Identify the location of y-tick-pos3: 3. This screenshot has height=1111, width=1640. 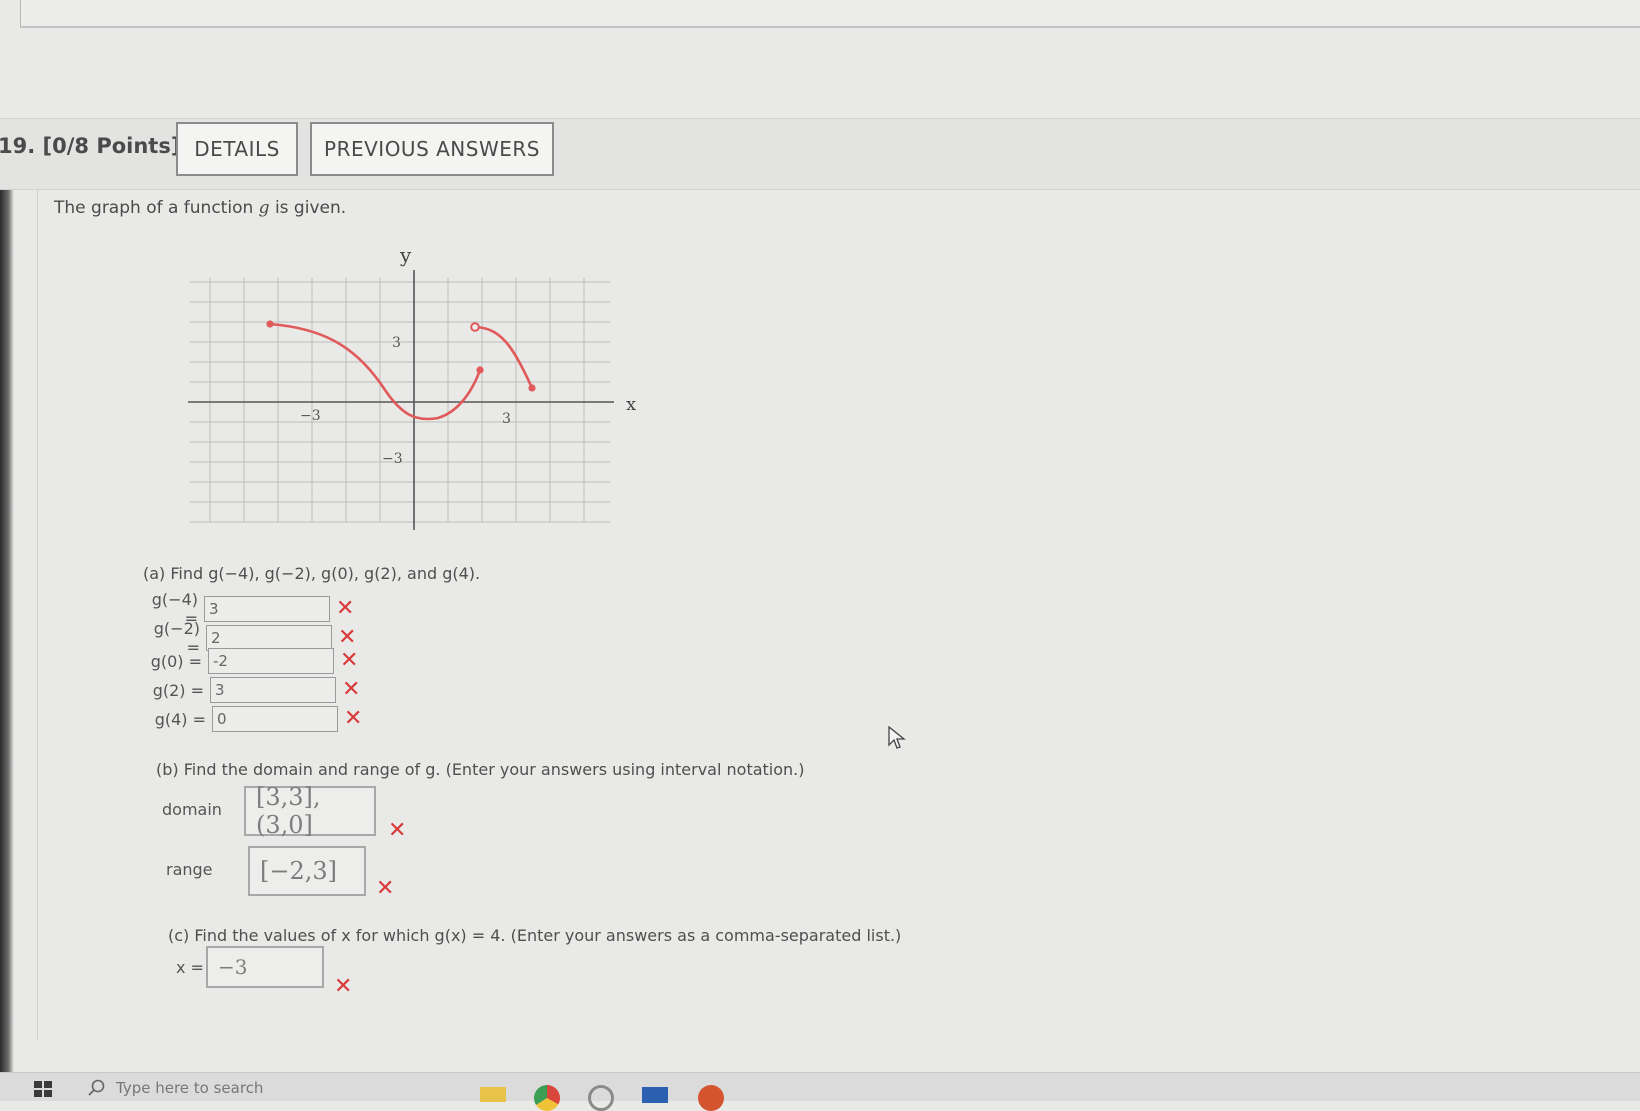
(396, 343).